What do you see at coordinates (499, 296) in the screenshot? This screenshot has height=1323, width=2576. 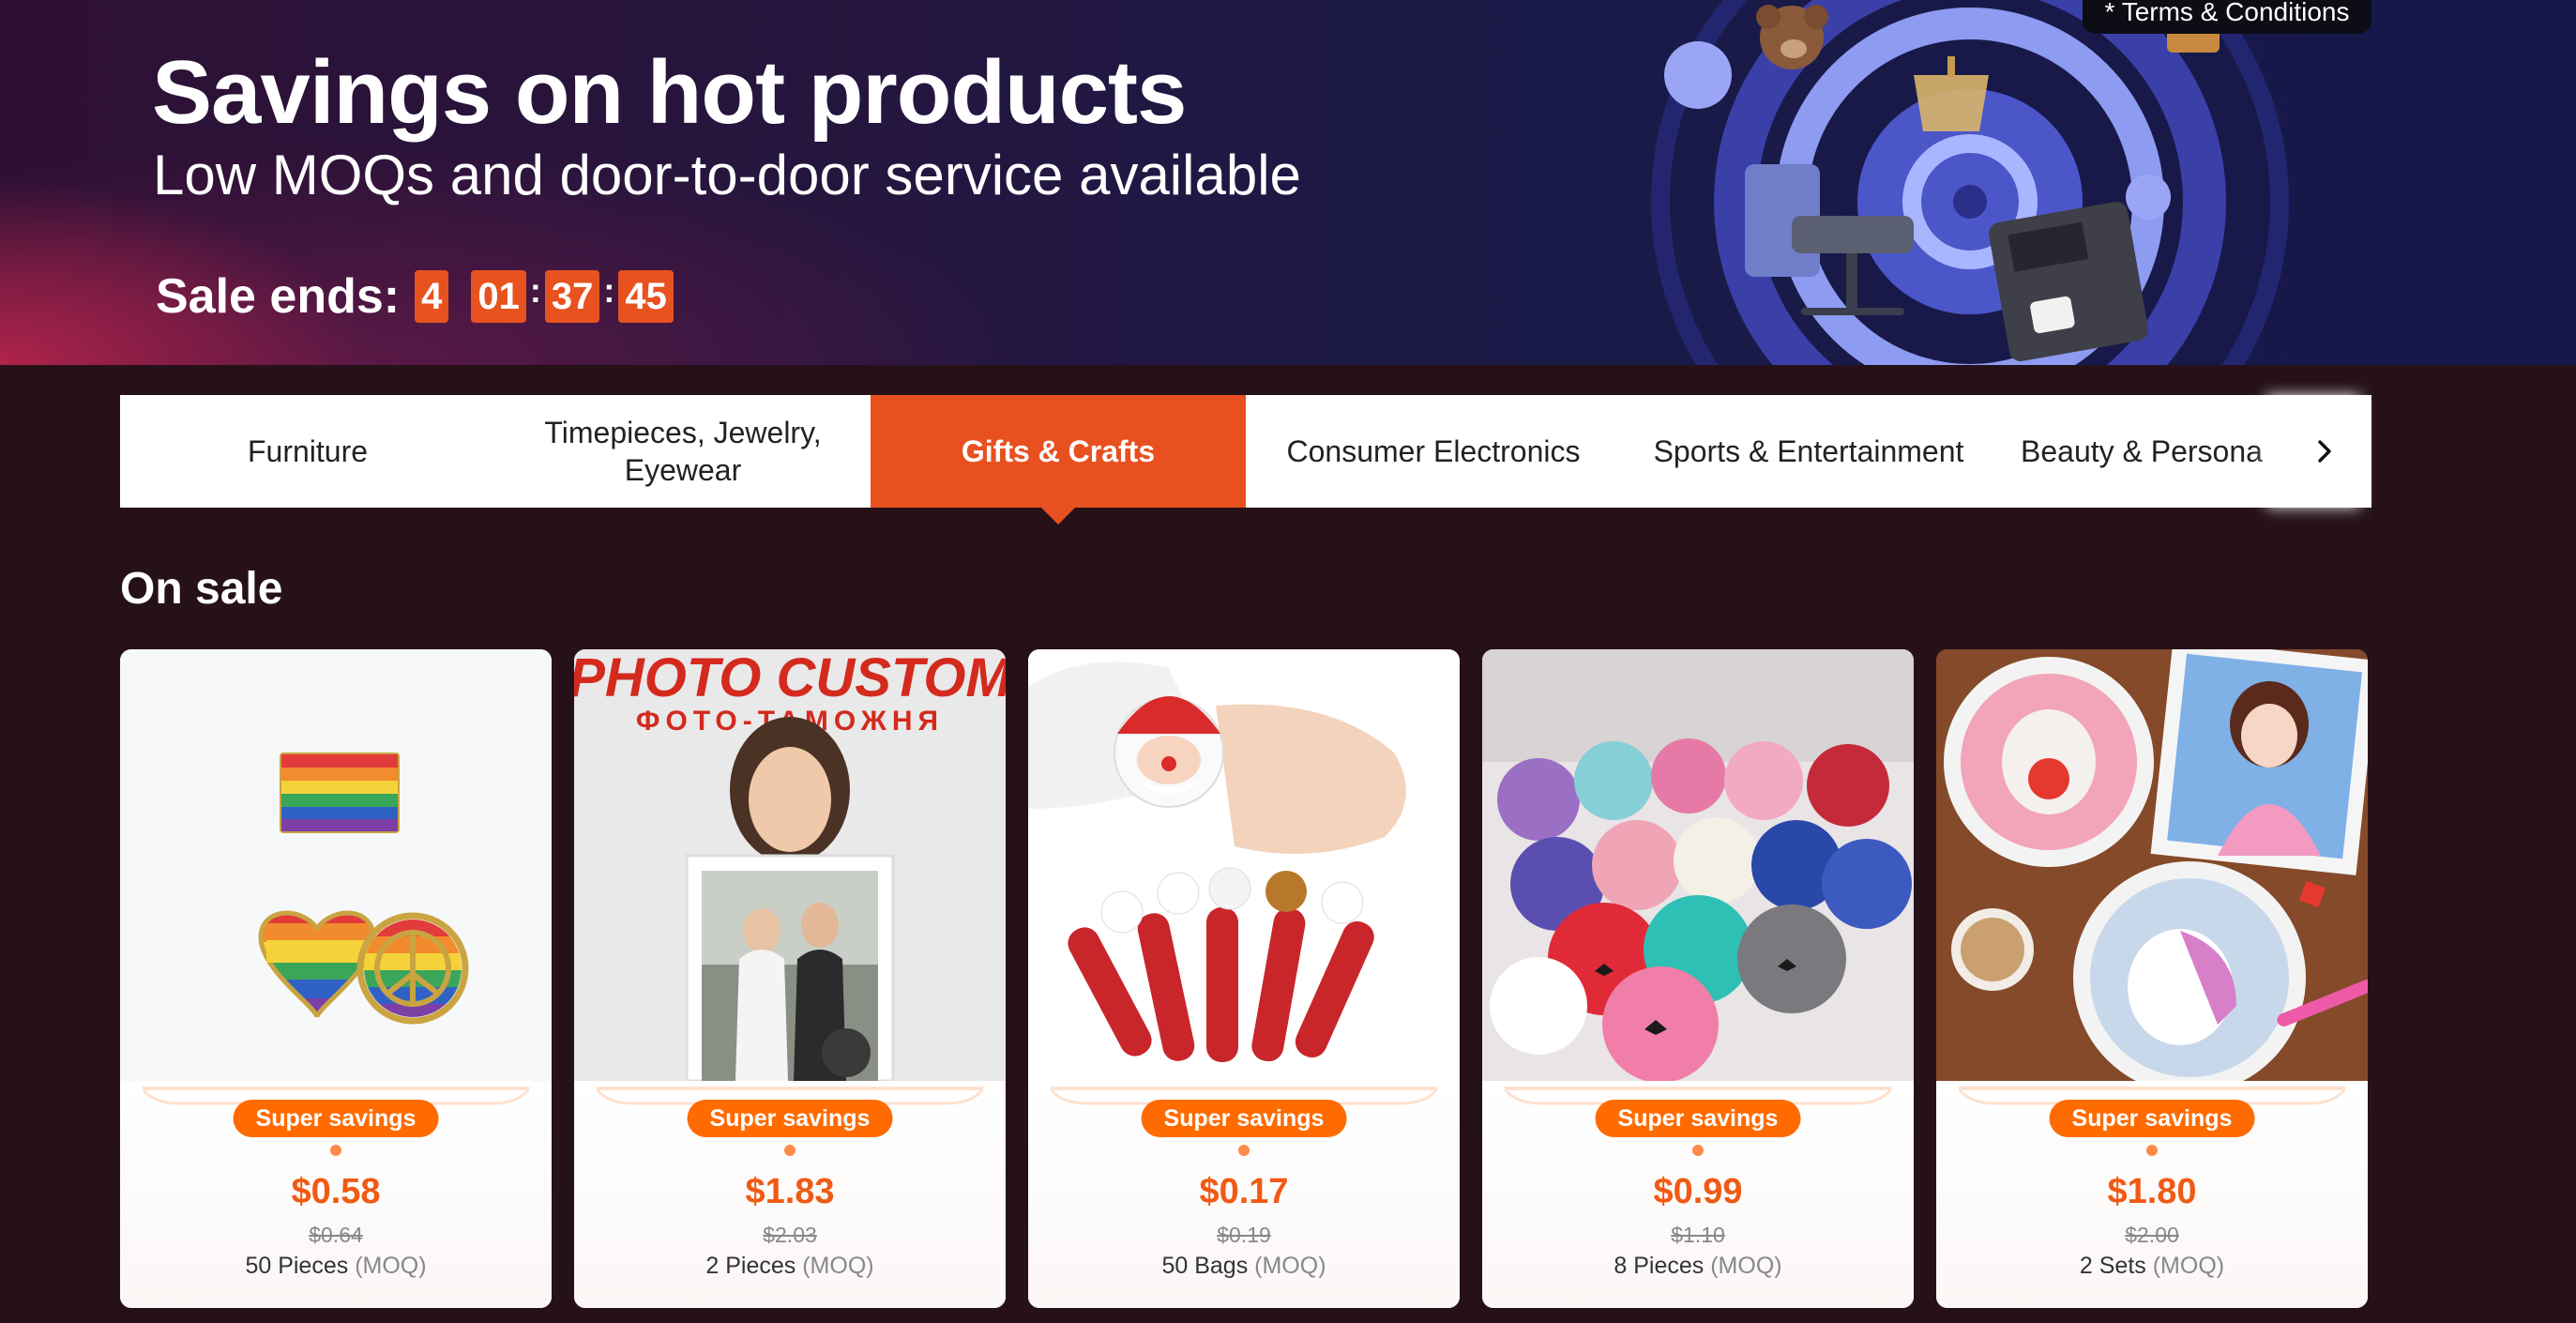 I see `countdown-hours: 01` at bounding box center [499, 296].